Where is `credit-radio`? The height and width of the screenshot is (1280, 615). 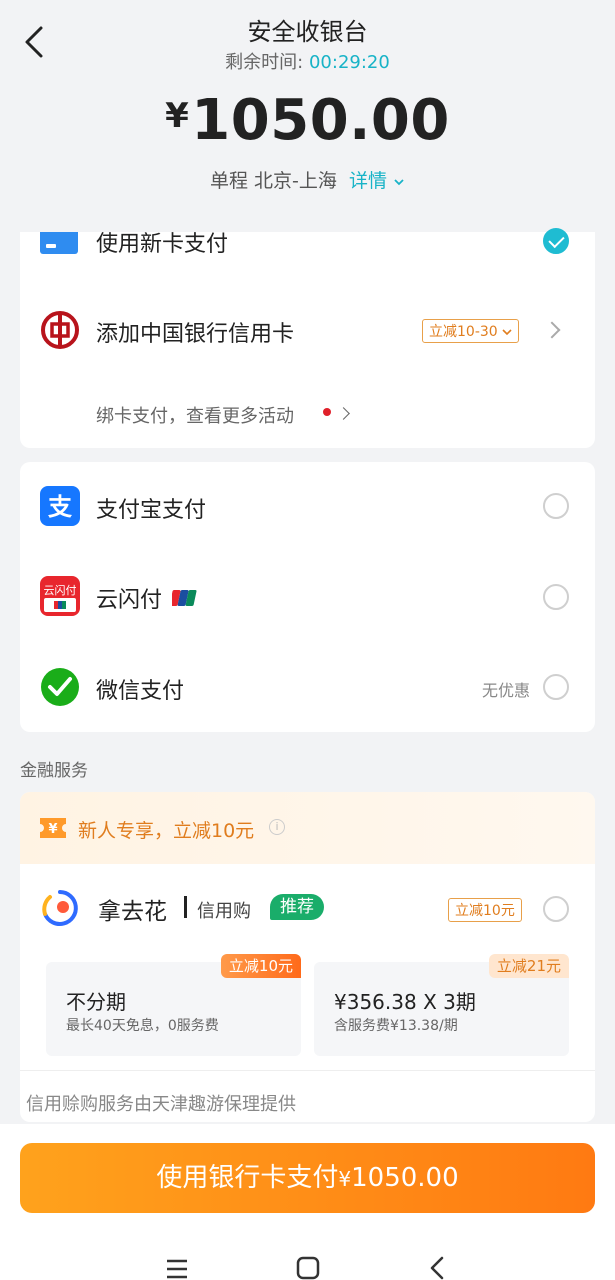 credit-radio is located at coordinates (556, 909).